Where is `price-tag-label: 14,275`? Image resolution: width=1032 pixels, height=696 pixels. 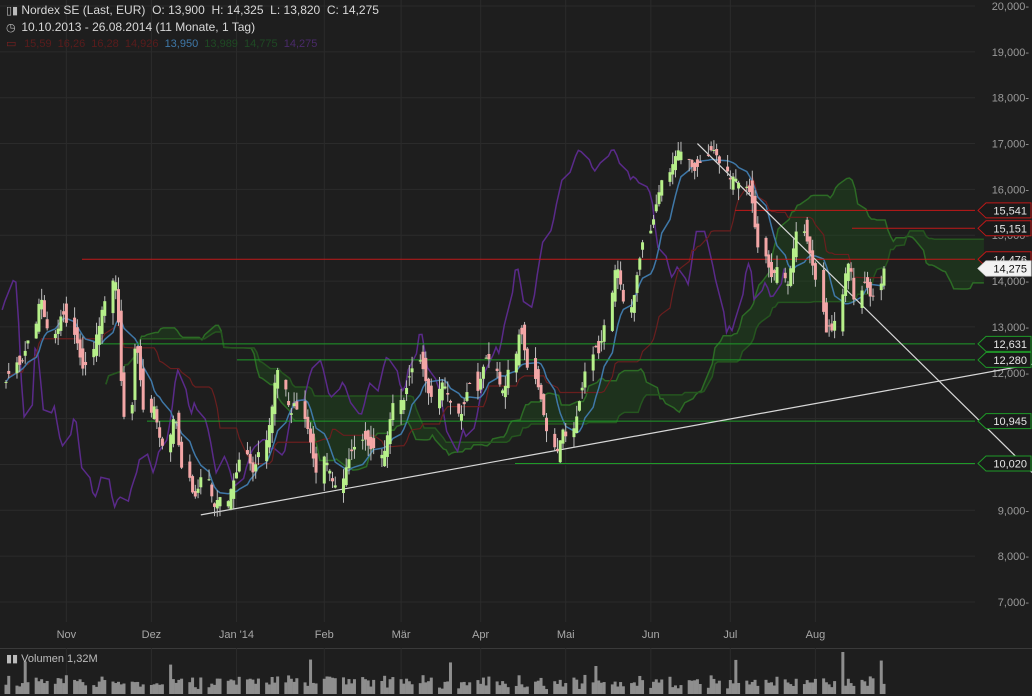 price-tag-label: 14,275 is located at coordinates (1010, 269).